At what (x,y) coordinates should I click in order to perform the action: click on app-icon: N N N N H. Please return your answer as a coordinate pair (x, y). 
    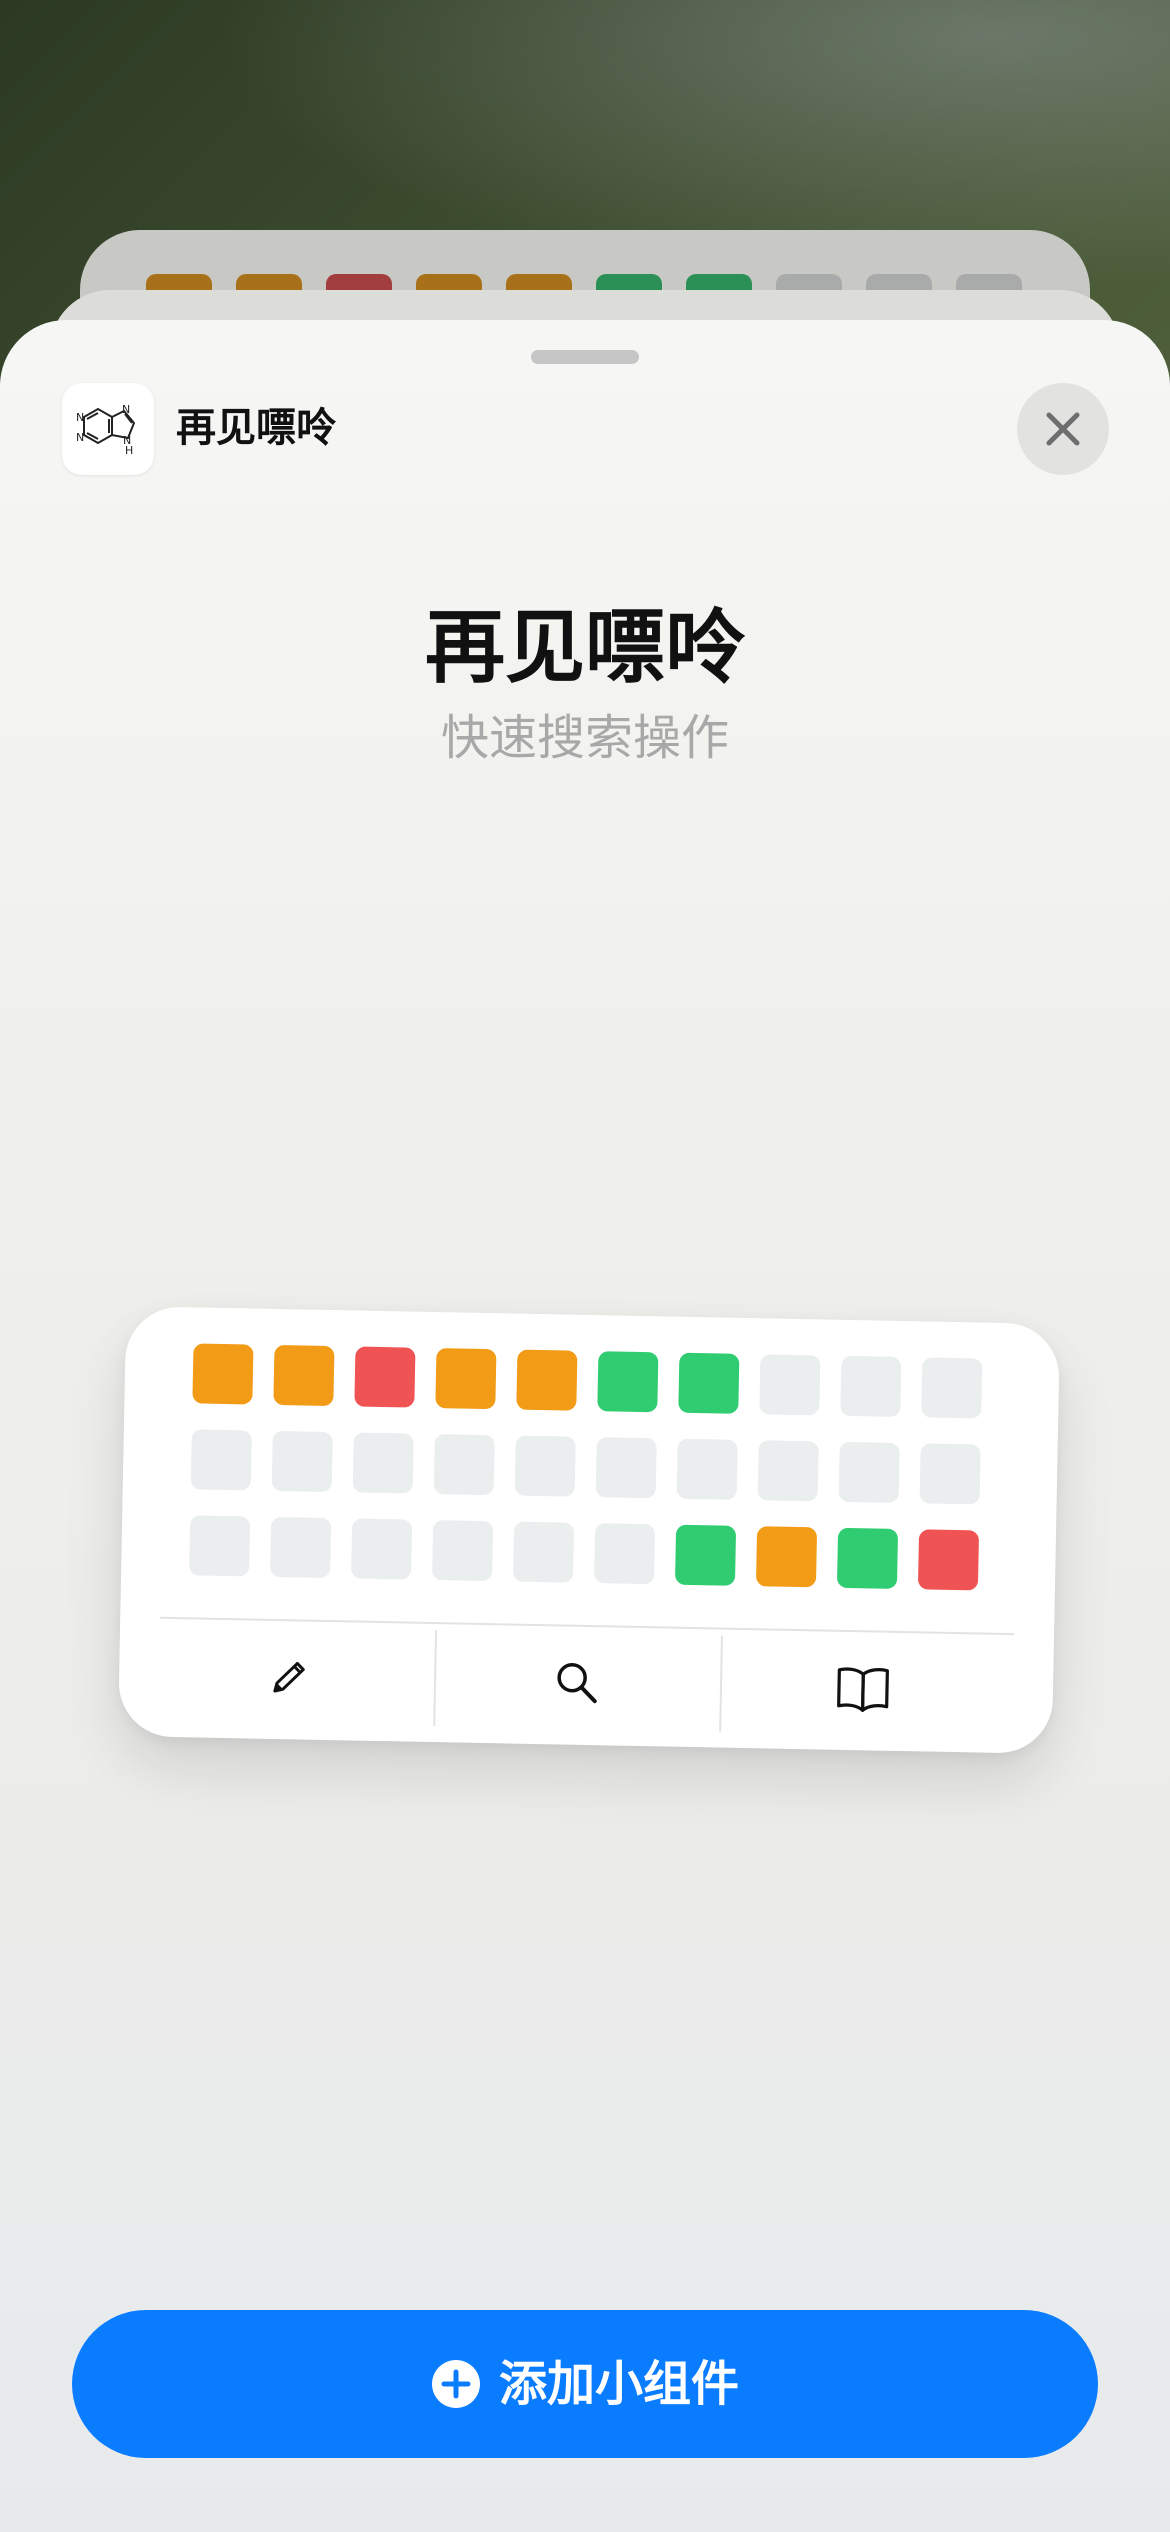
    Looking at the image, I should click on (108, 429).